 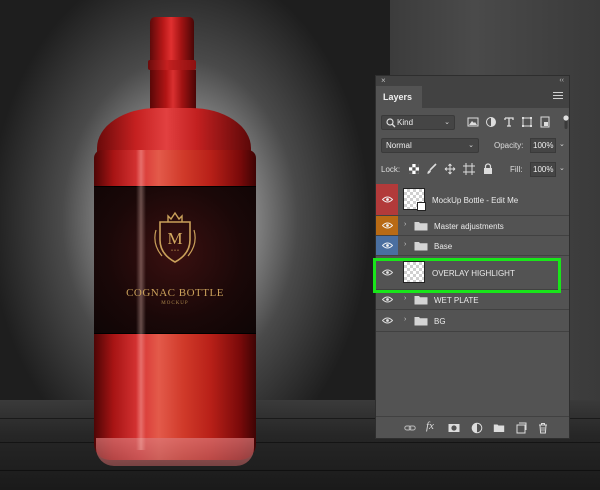 What do you see at coordinates (432, 169) in the screenshot?
I see `lock-pixels-brush-icon` at bounding box center [432, 169].